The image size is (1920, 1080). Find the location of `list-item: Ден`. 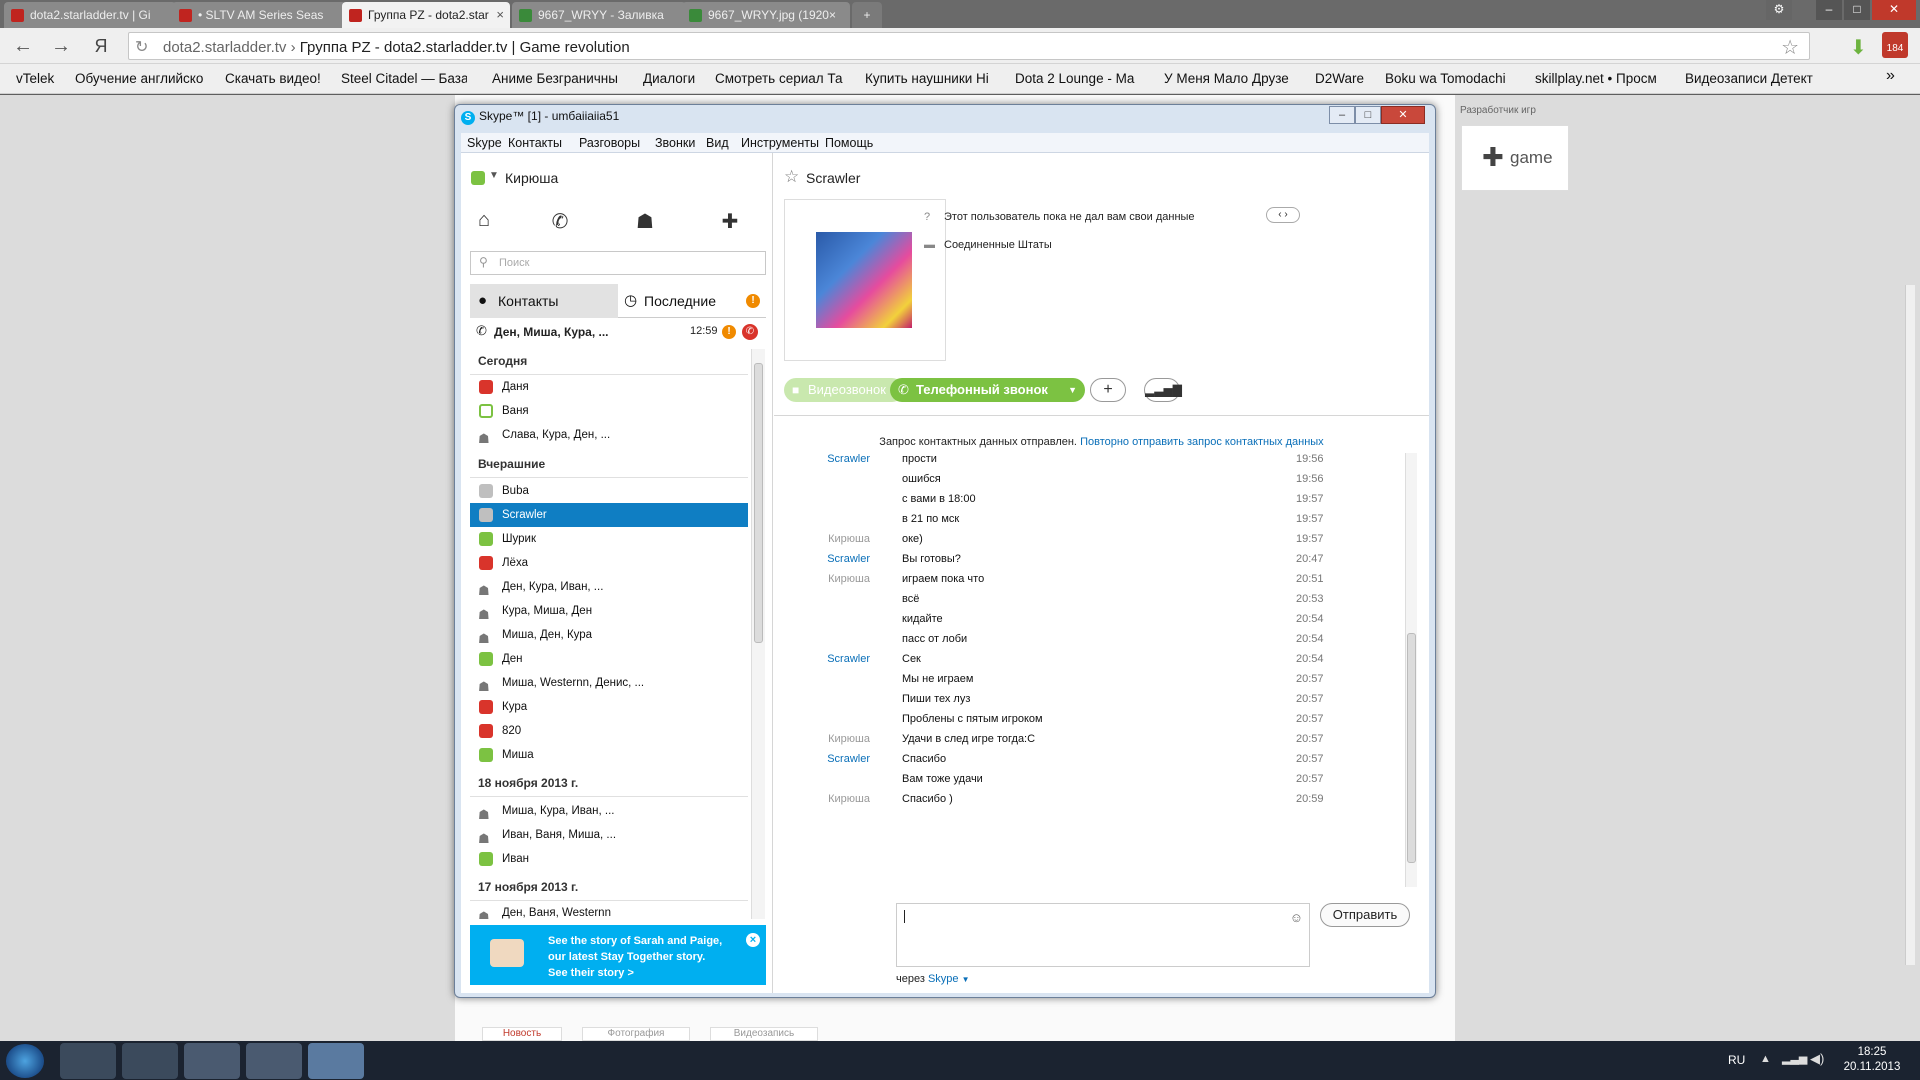

list-item: Ден is located at coordinates (609, 659).